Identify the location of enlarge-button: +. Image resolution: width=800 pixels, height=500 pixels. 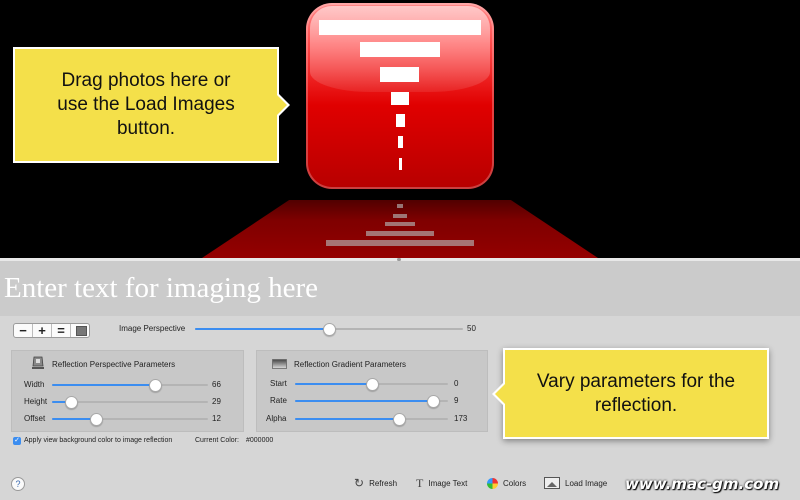
(42, 330).